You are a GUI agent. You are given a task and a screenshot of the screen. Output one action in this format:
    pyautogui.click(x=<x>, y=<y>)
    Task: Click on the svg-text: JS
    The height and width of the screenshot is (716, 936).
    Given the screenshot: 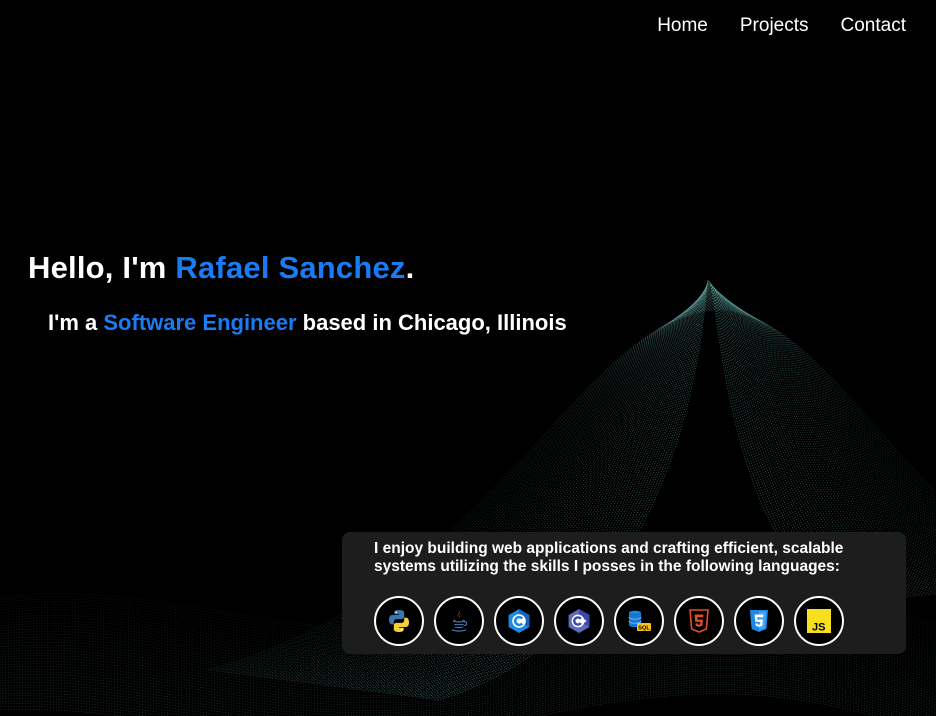 What is the action you would take?
    pyautogui.click(x=818, y=627)
    